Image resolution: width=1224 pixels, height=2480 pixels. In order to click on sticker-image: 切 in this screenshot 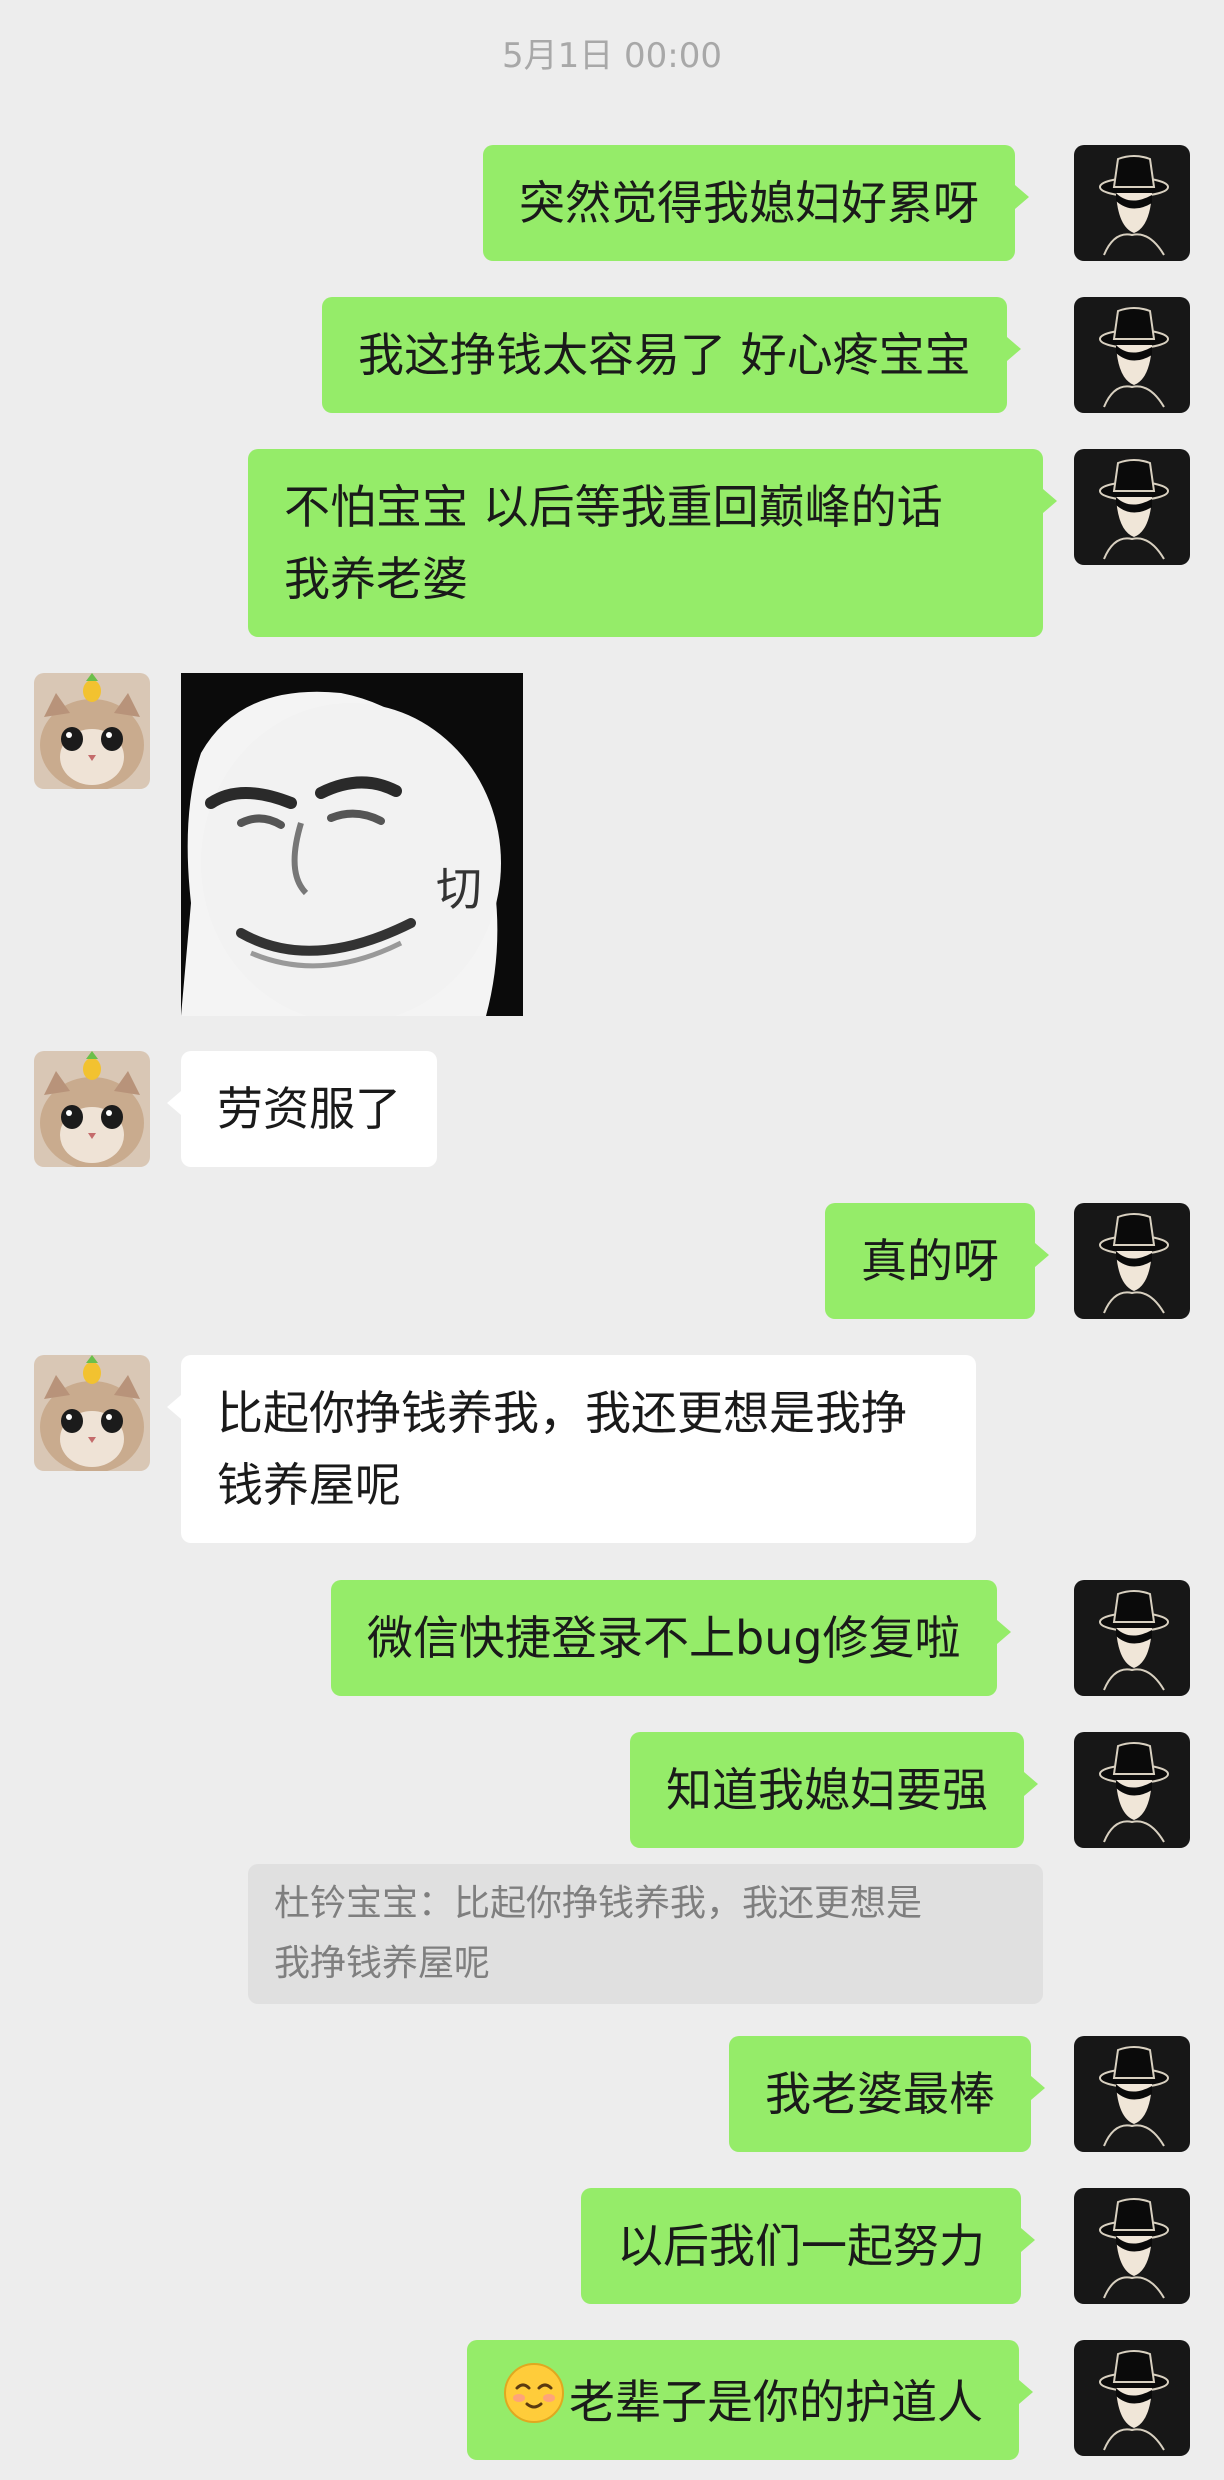, I will do `click(352, 844)`.